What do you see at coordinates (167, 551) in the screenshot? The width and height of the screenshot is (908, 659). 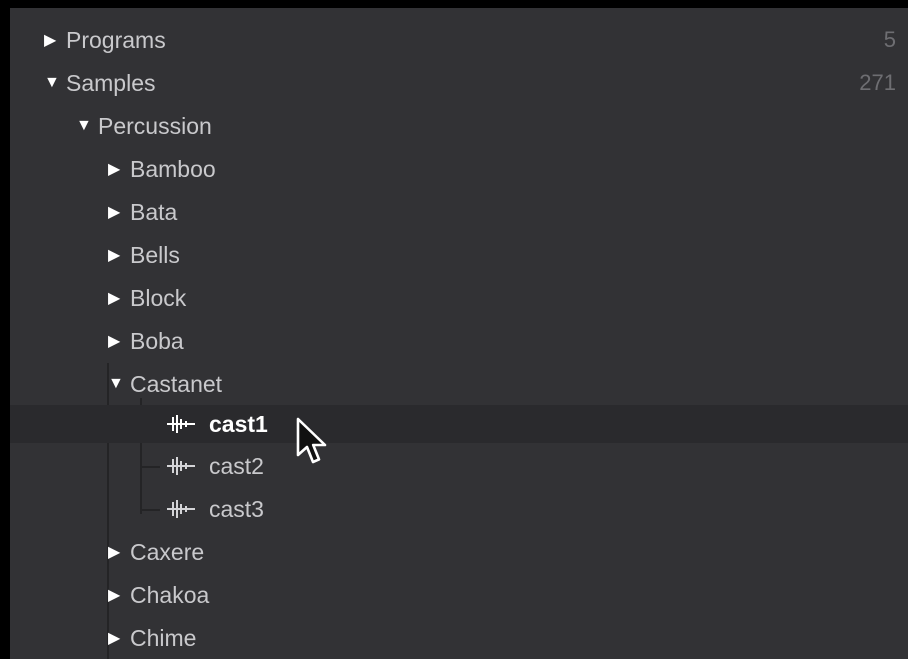 I see `tree-item-label: Caxere` at bounding box center [167, 551].